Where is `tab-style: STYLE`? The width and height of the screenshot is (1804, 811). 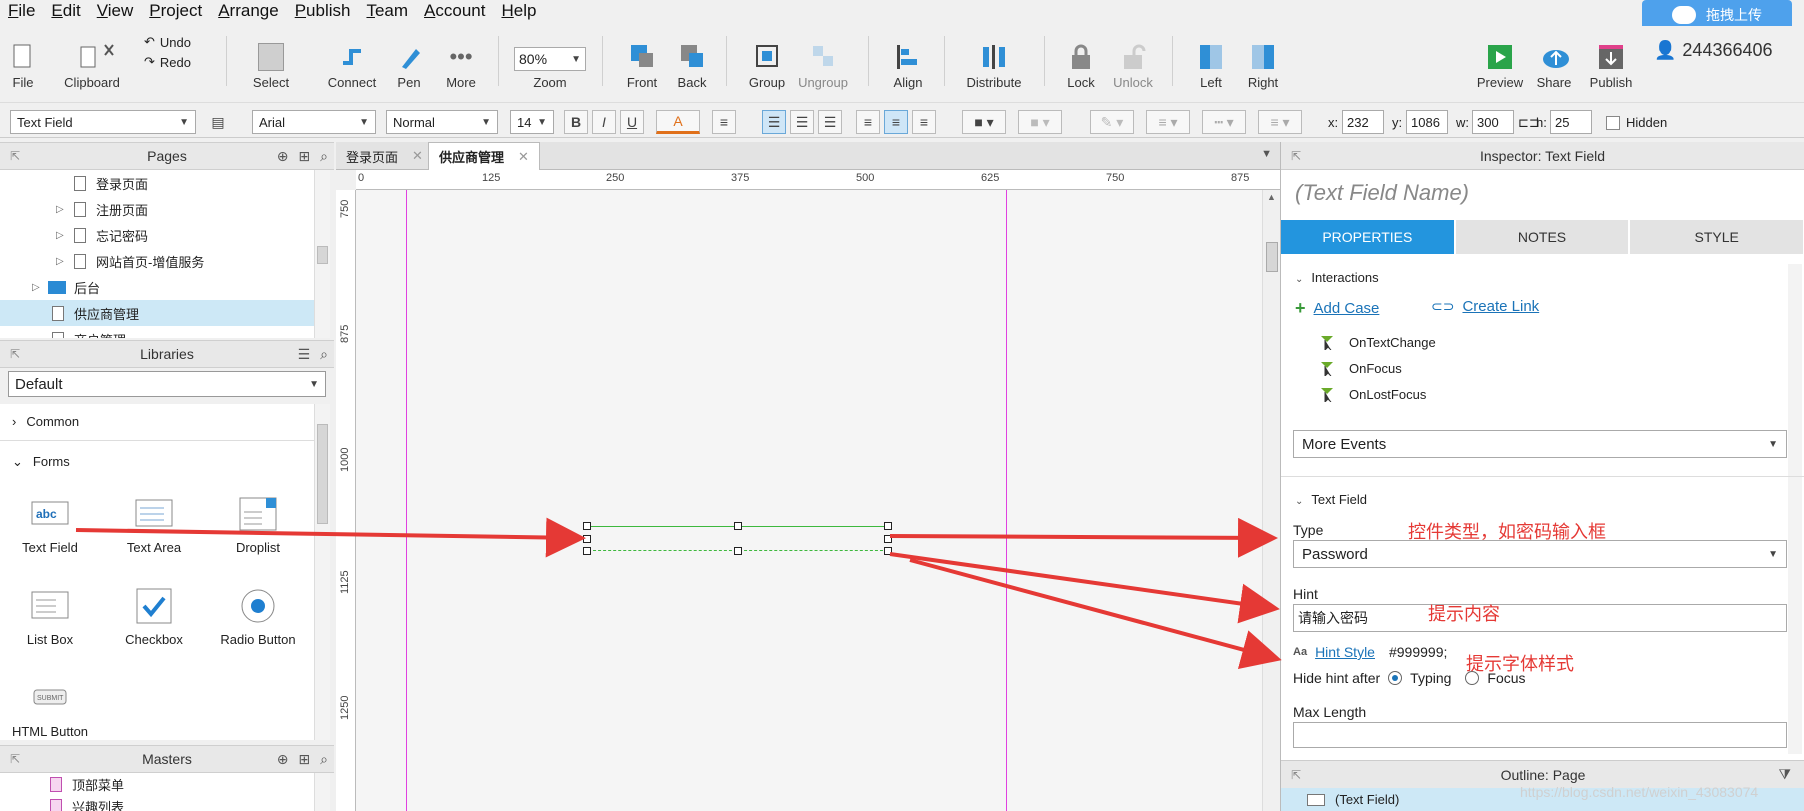
tab-style: STYLE is located at coordinates (1717, 237).